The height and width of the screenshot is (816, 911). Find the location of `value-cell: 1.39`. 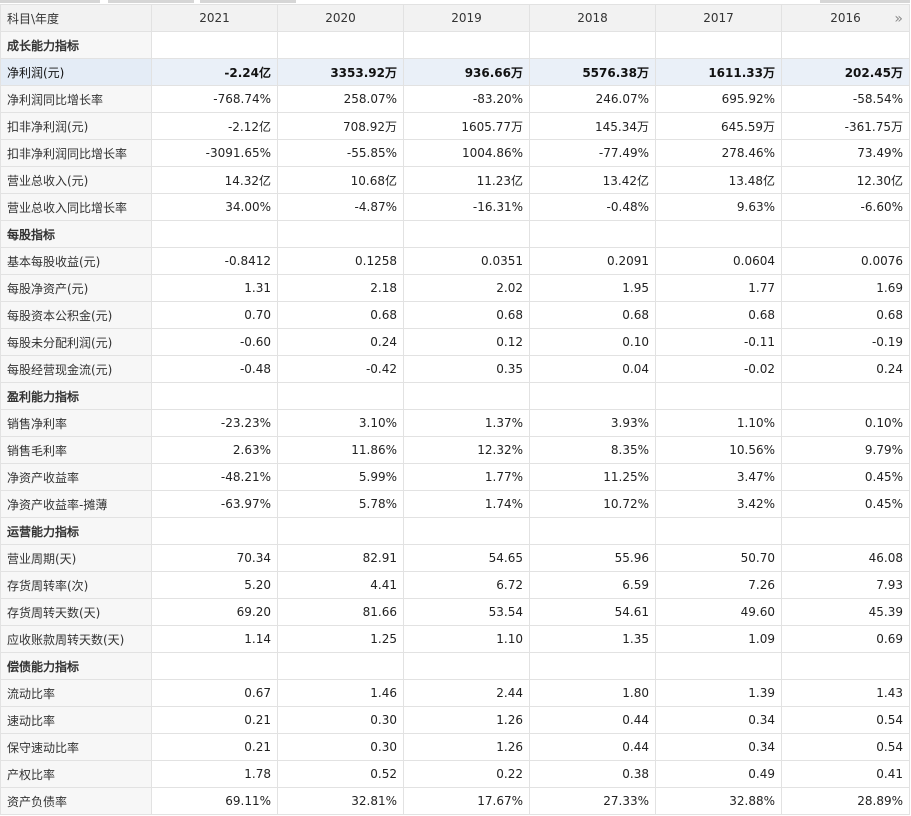

value-cell: 1.39 is located at coordinates (718, 693).